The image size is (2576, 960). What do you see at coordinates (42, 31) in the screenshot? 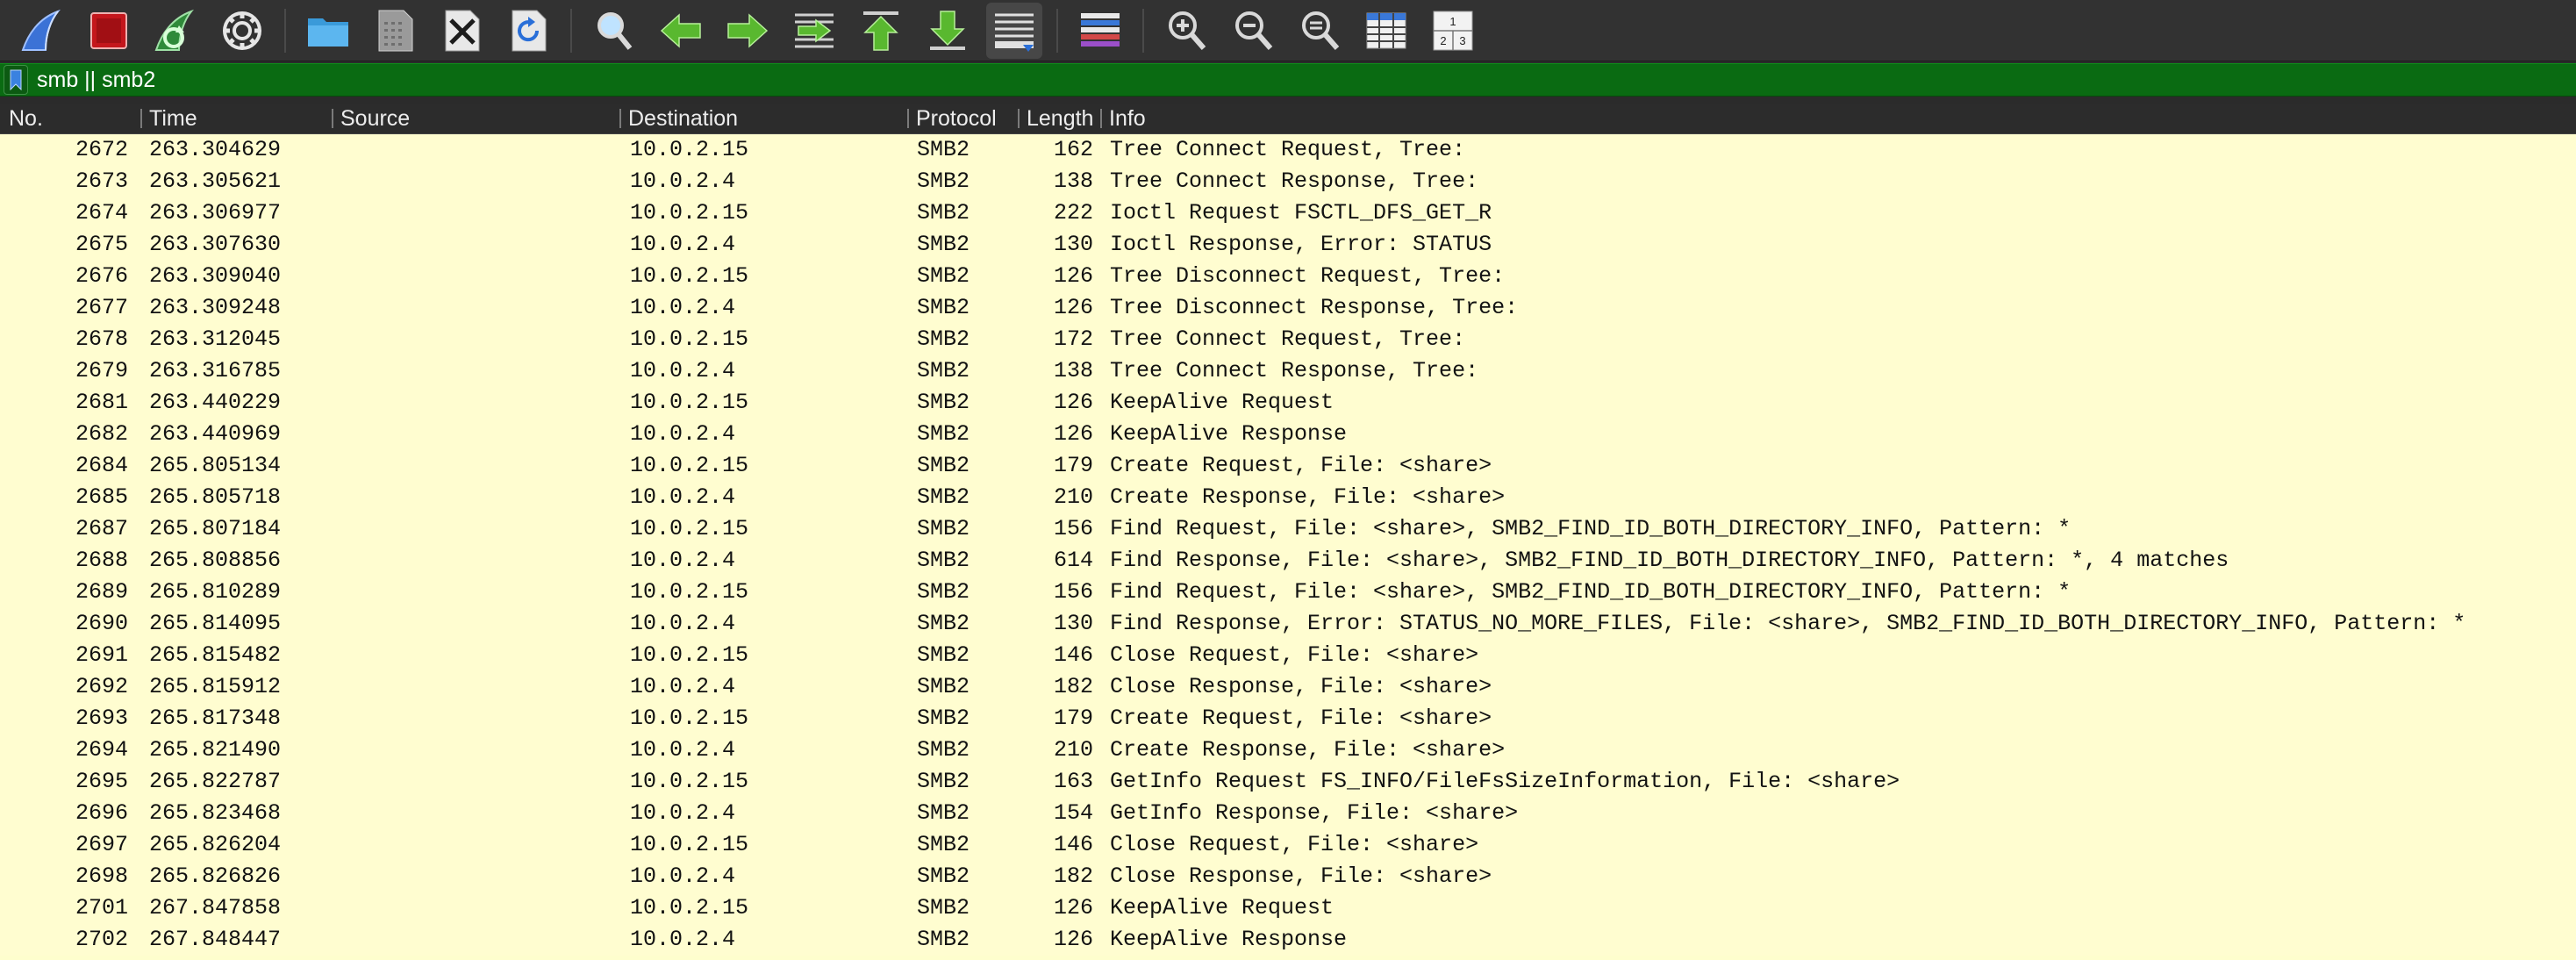
I see `start-capture-button` at bounding box center [42, 31].